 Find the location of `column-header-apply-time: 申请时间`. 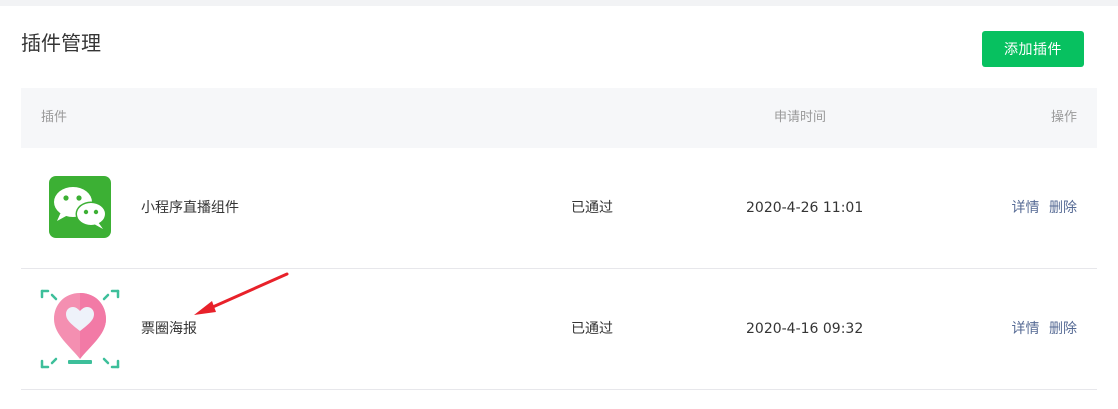

column-header-apply-time: 申请时间 is located at coordinates (800, 117).